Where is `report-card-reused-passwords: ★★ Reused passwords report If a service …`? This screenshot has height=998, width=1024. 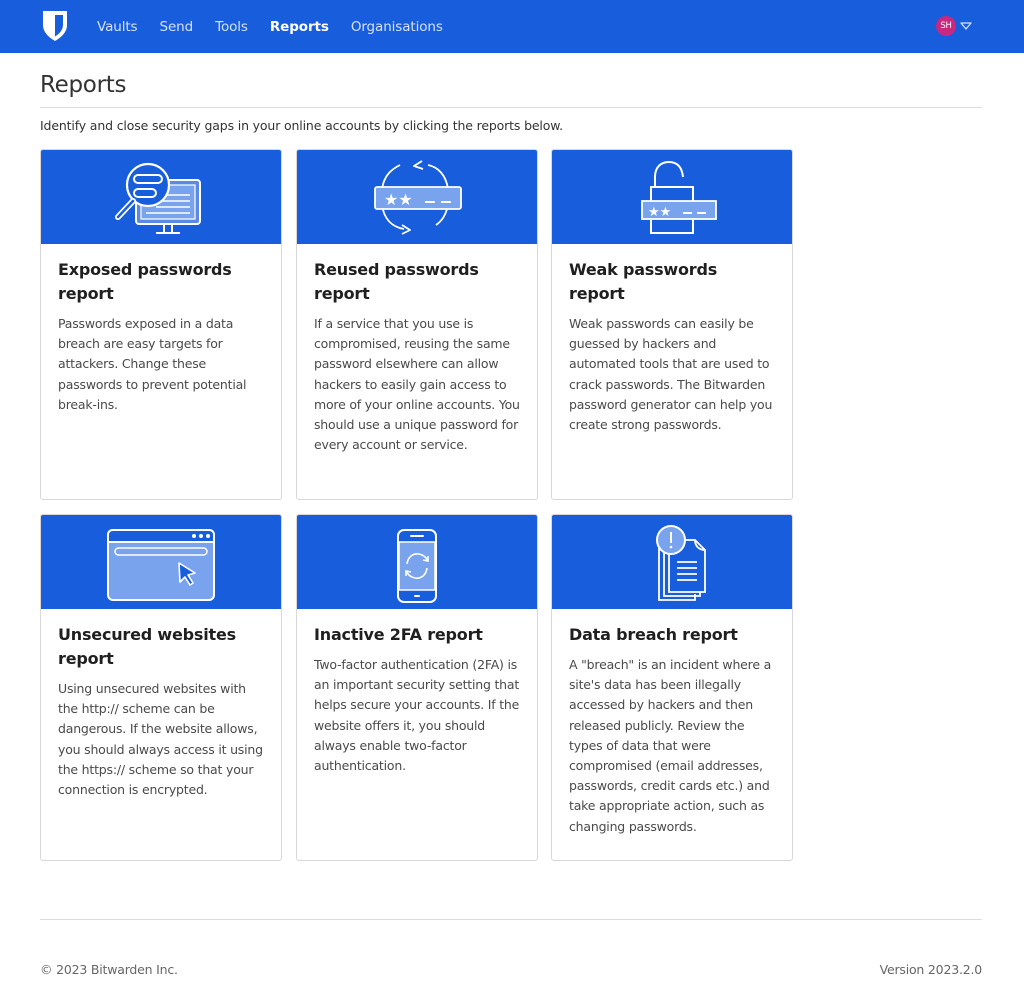 report-card-reused-passwords: ★★ Reused passwords report If a service … is located at coordinates (417, 324).